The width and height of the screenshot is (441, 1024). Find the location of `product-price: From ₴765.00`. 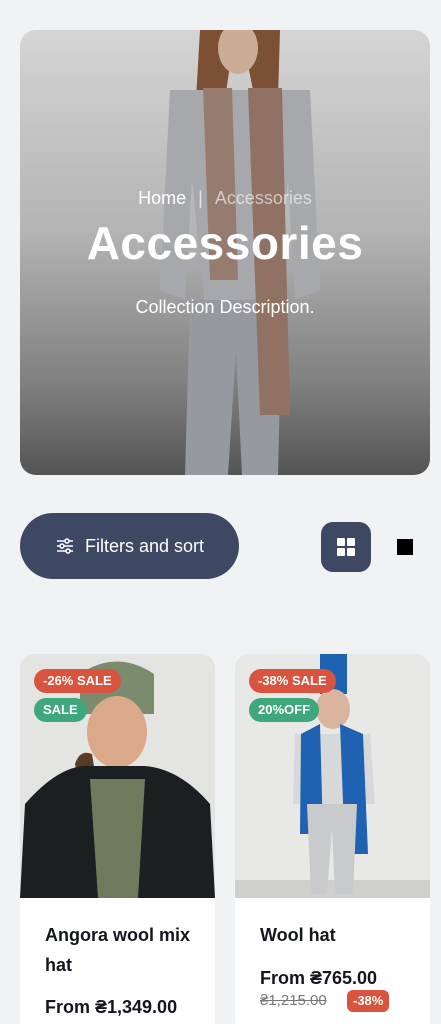

product-price: From ₴765.00 is located at coordinates (319, 978).